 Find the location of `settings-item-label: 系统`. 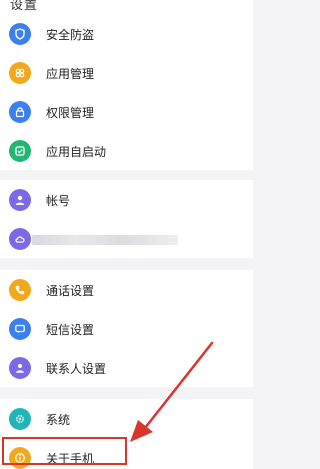

settings-item-label: 系统 is located at coordinates (58, 420).